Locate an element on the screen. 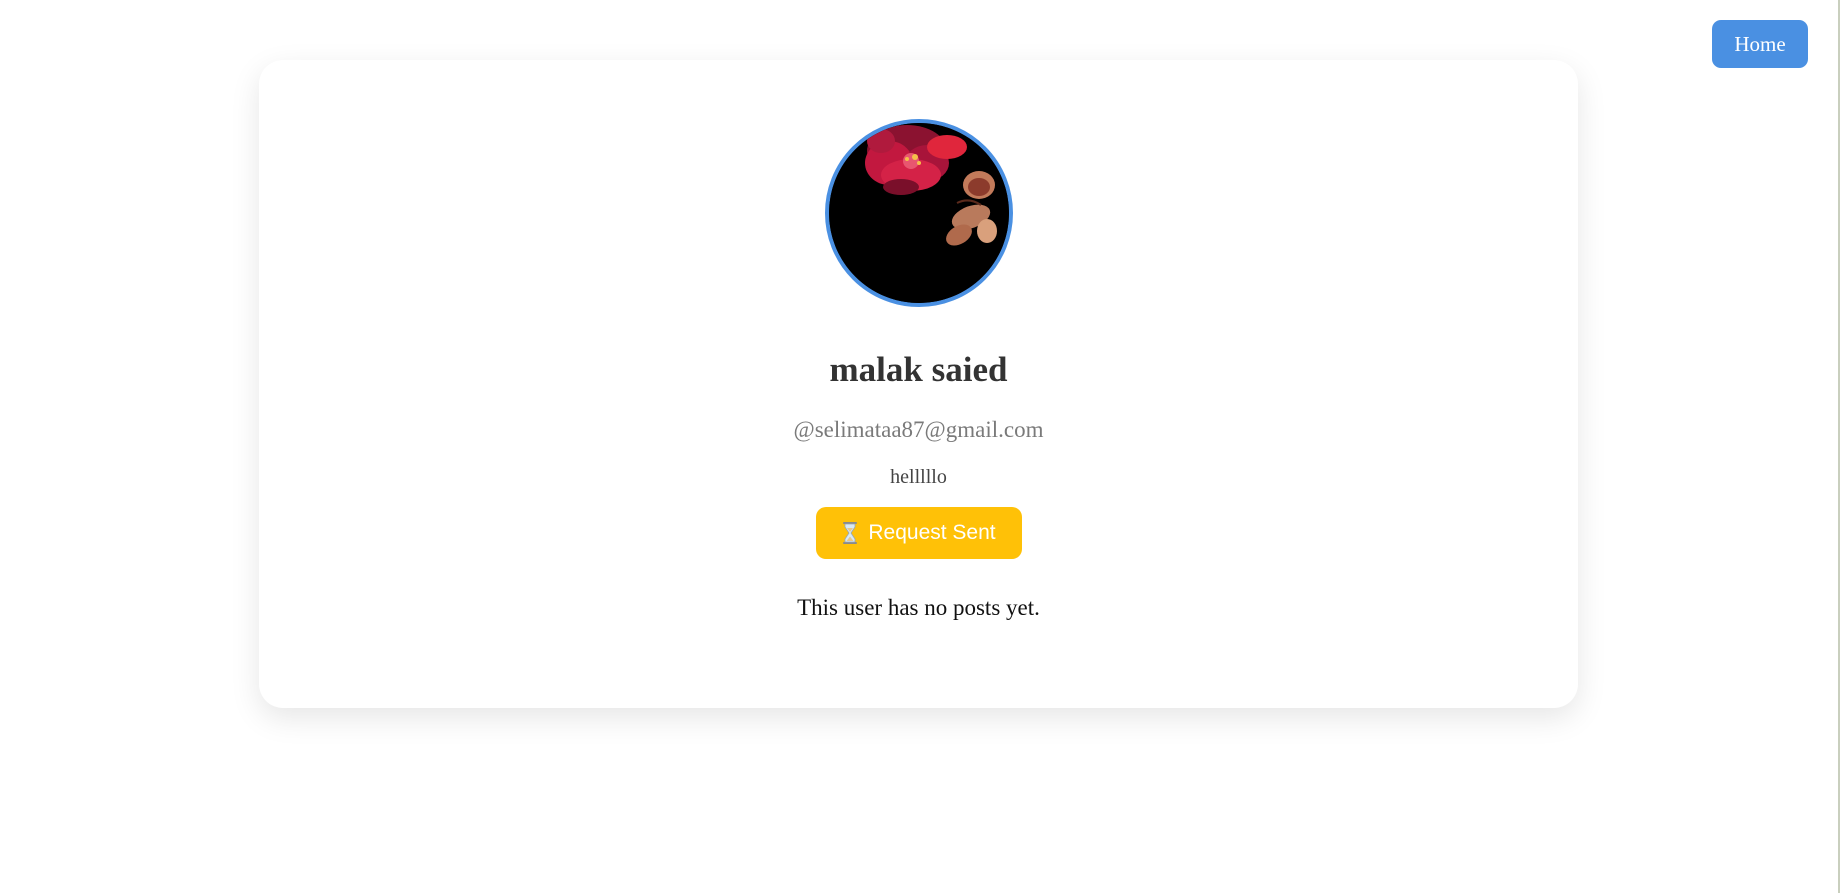 The image size is (1840, 893). empty-posts-message: This user has no posts yet. is located at coordinates (918, 607).